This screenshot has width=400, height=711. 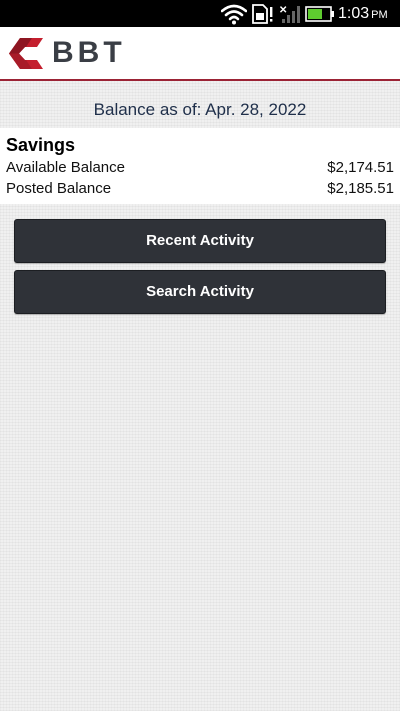 I want to click on recent-activity-button: Recent Activity, so click(x=200, y=241).